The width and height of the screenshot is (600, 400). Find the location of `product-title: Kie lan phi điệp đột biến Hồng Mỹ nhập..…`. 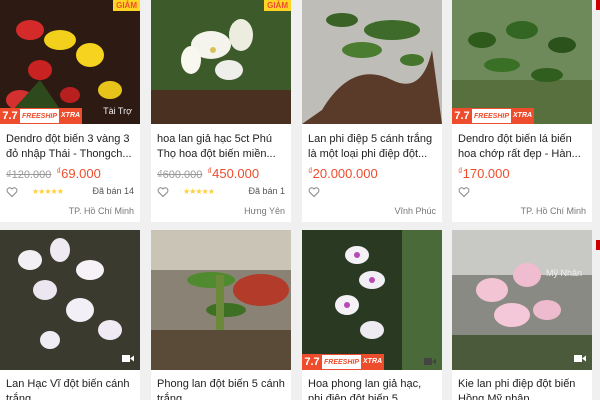

product-title: Kie lan phi điệp đột biến Hồng Mỹ nhập..… is located at coordinates (522, 388).